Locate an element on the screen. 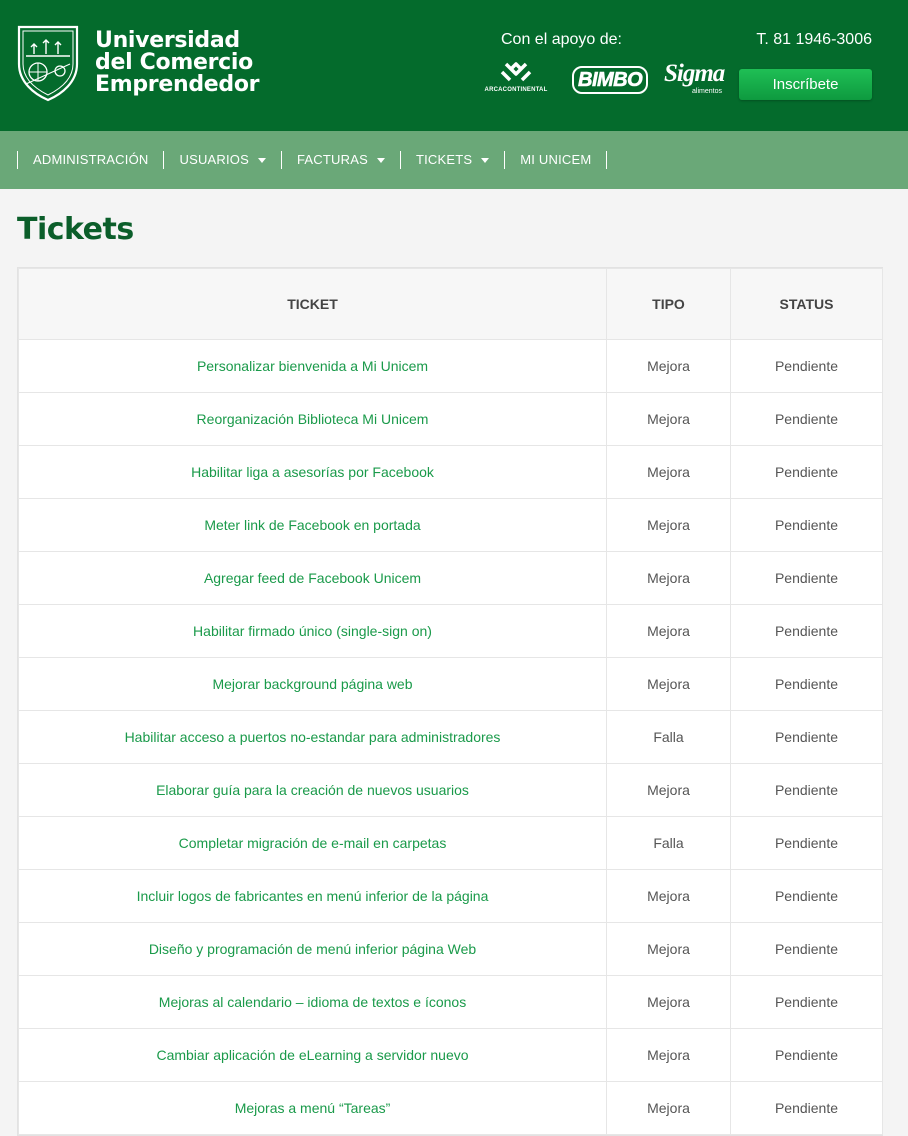  ticket-cell: Mejoras a menú “Tareas” is located at coordinates (312, 1108).